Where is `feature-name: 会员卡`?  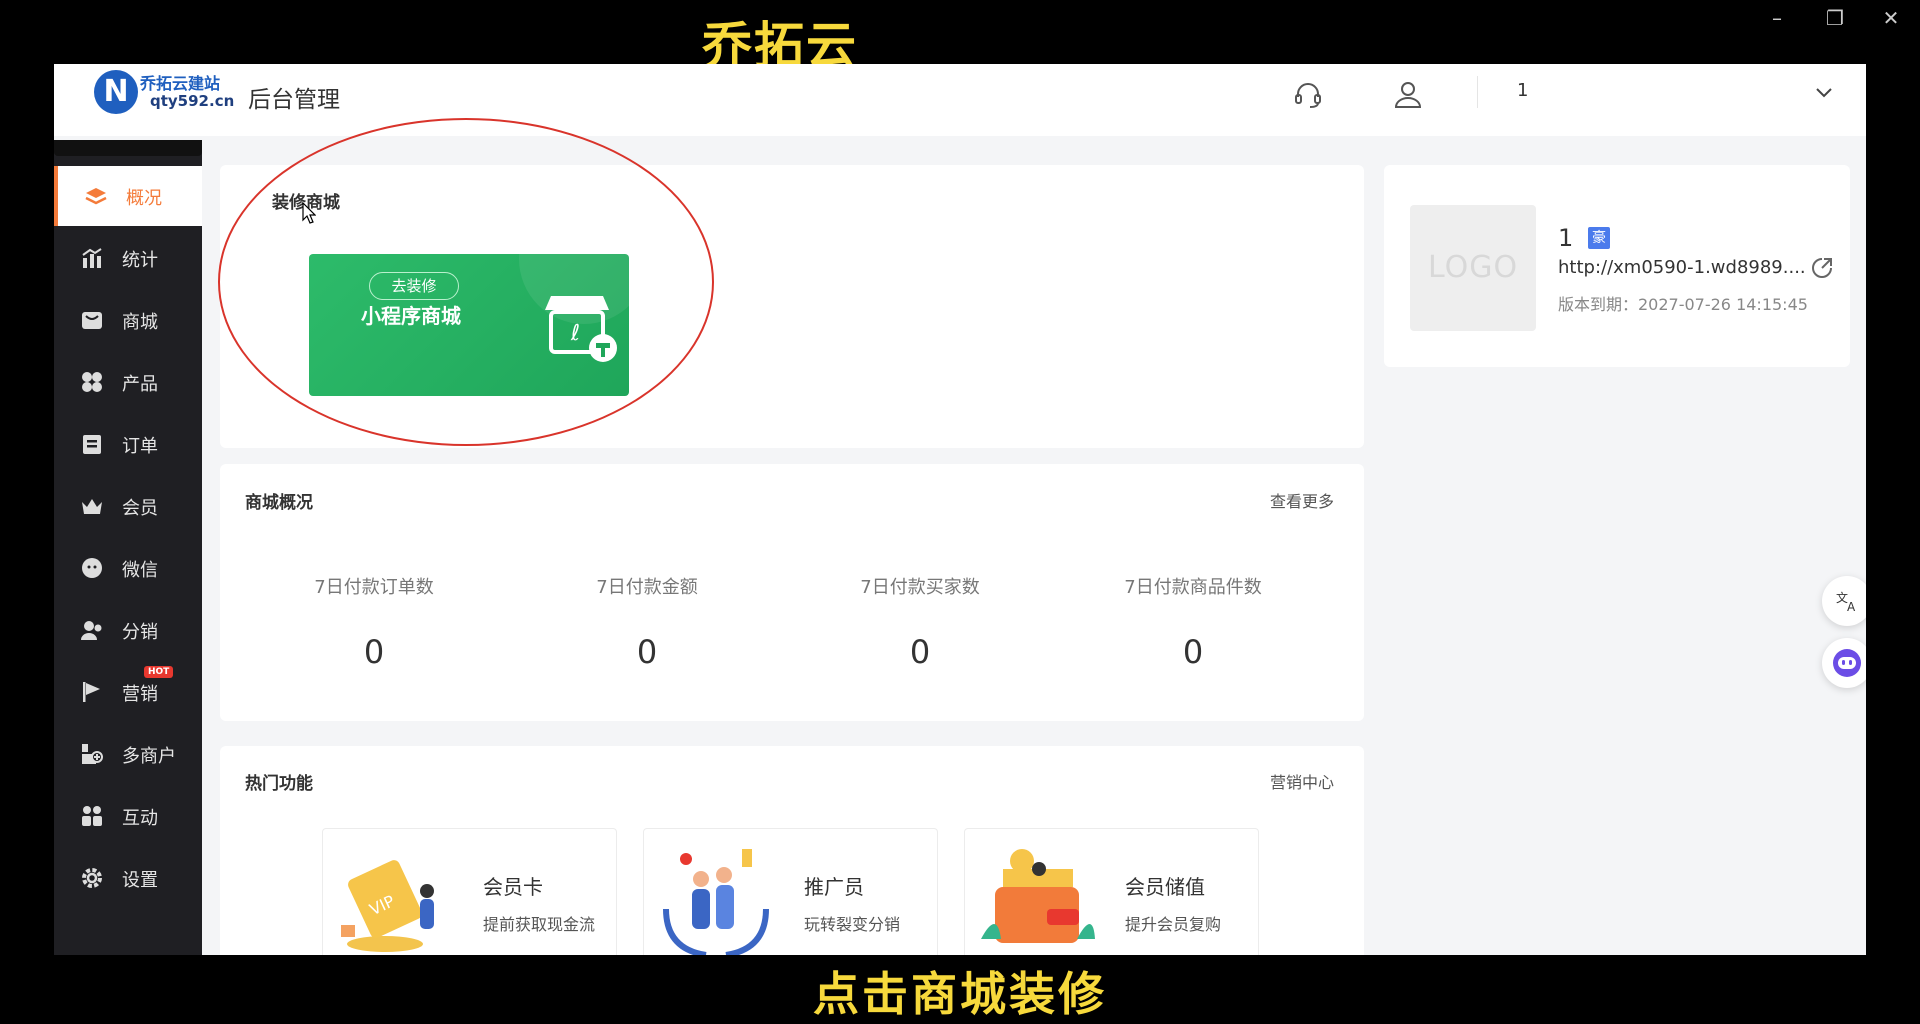 feature-name: 会员卡 is located at coordinates (513, 887).